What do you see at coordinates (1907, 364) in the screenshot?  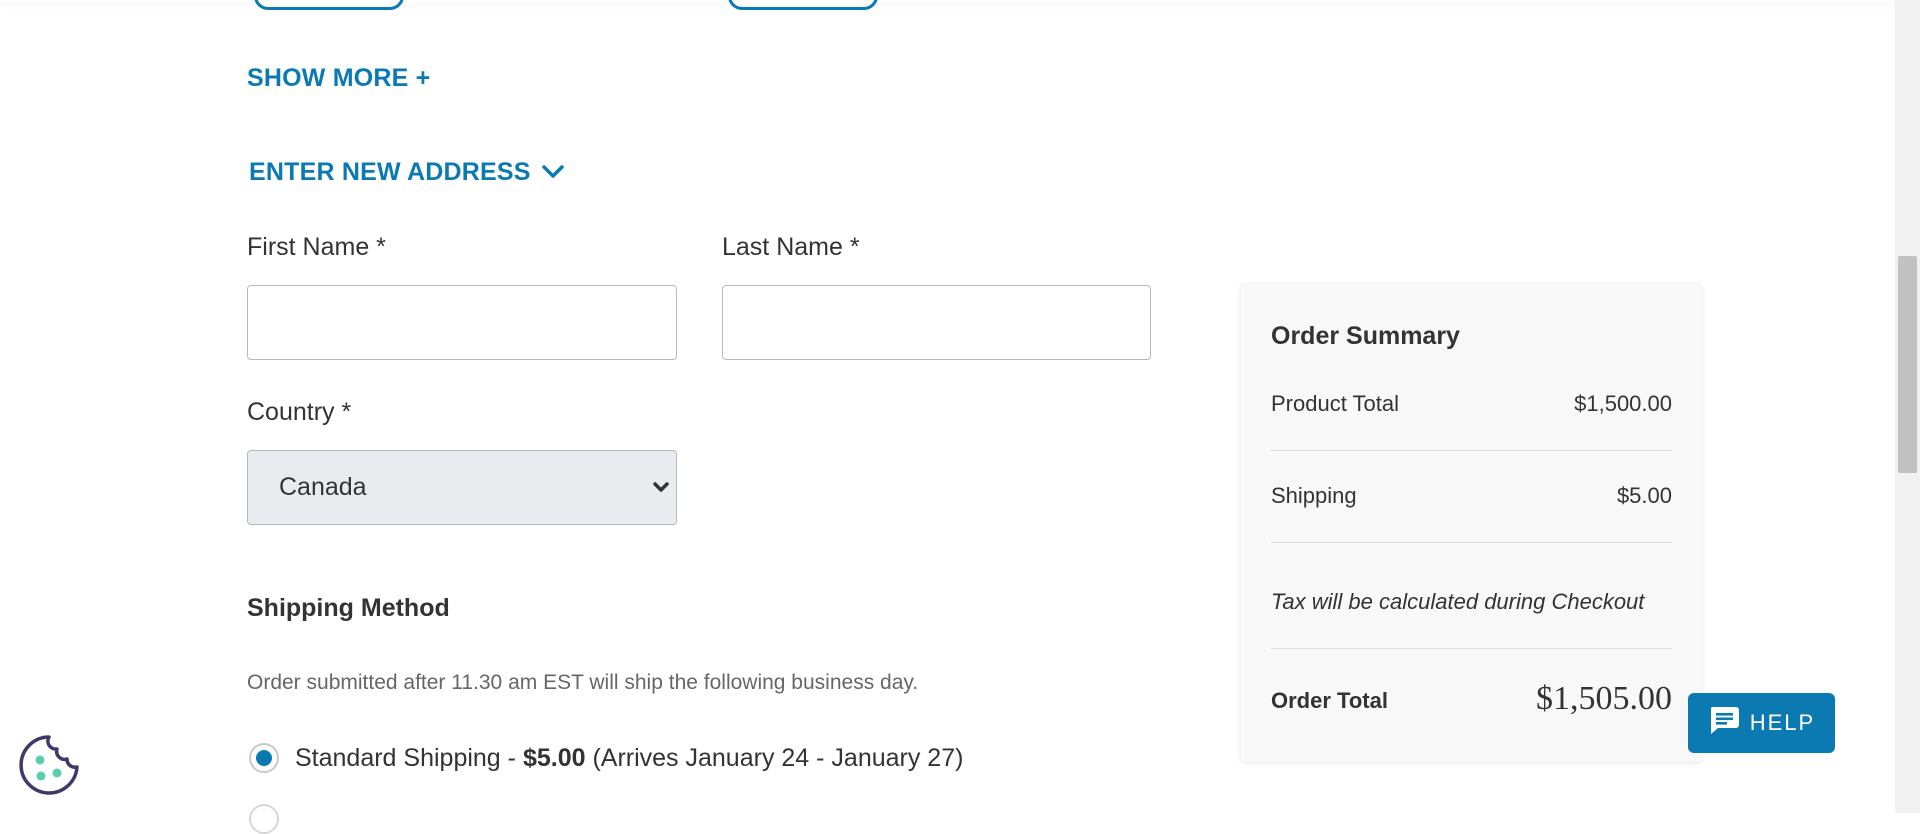 I see `scrollbar-thumb` at bounding box center [1907, 364].